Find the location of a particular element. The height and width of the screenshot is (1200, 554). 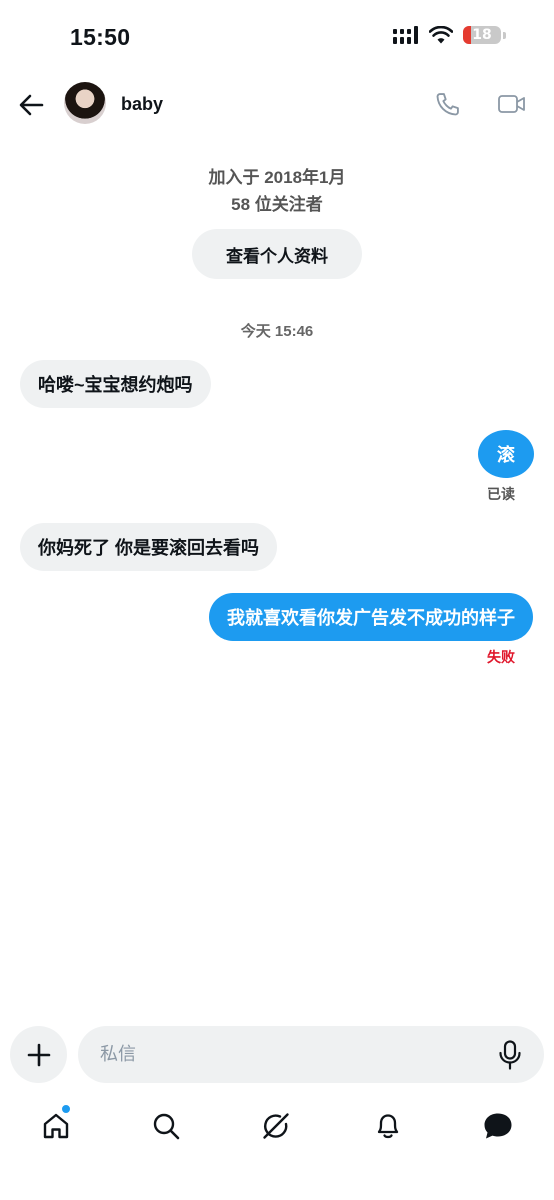

attach-button is located at coordinates (38, 1054).